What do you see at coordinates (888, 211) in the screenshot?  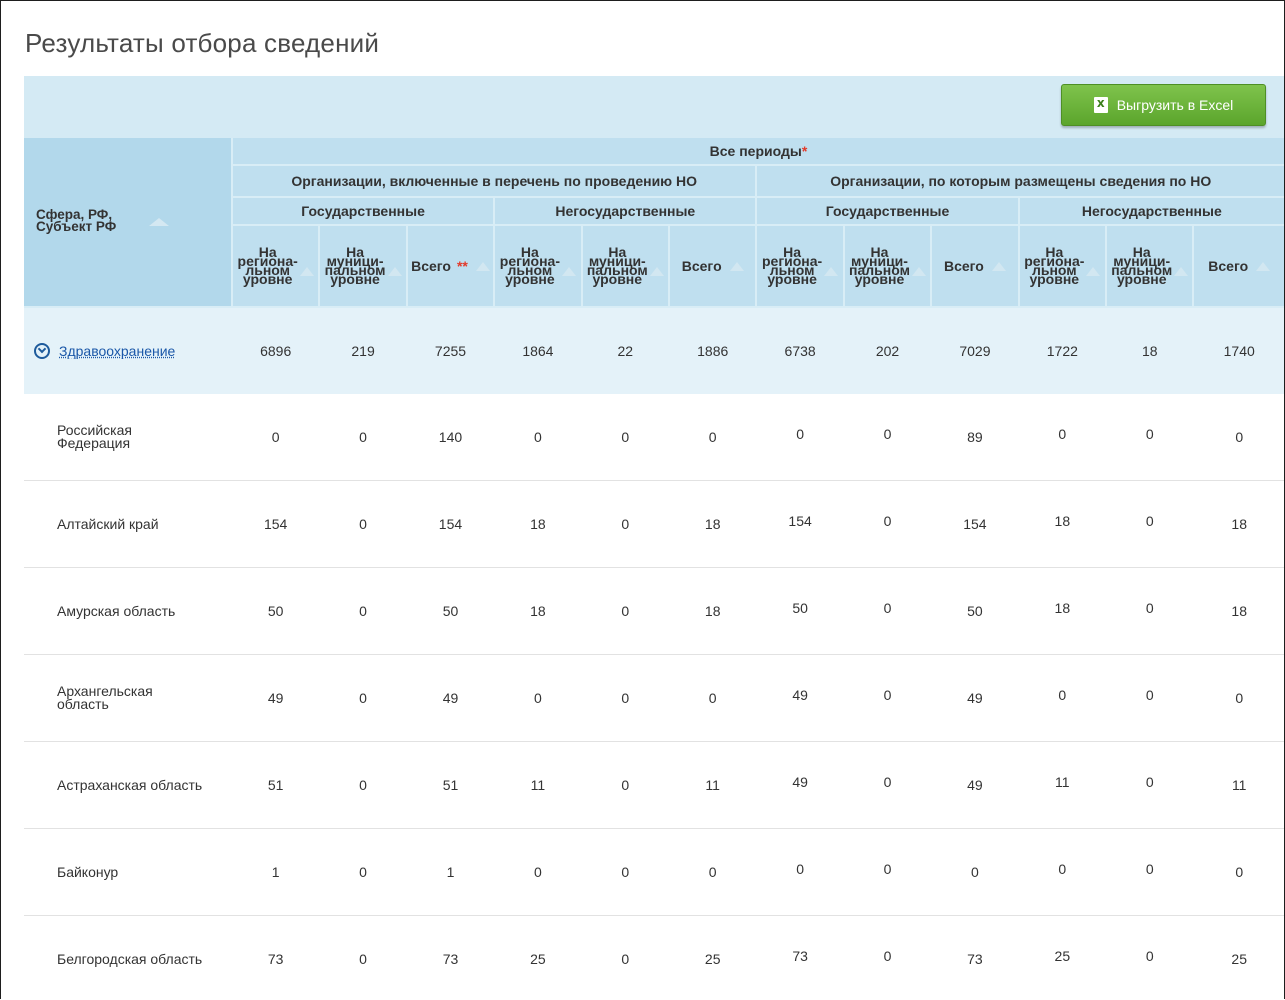 I see `group-b-gov-header: Государственные` at bounding box center [888, 211].